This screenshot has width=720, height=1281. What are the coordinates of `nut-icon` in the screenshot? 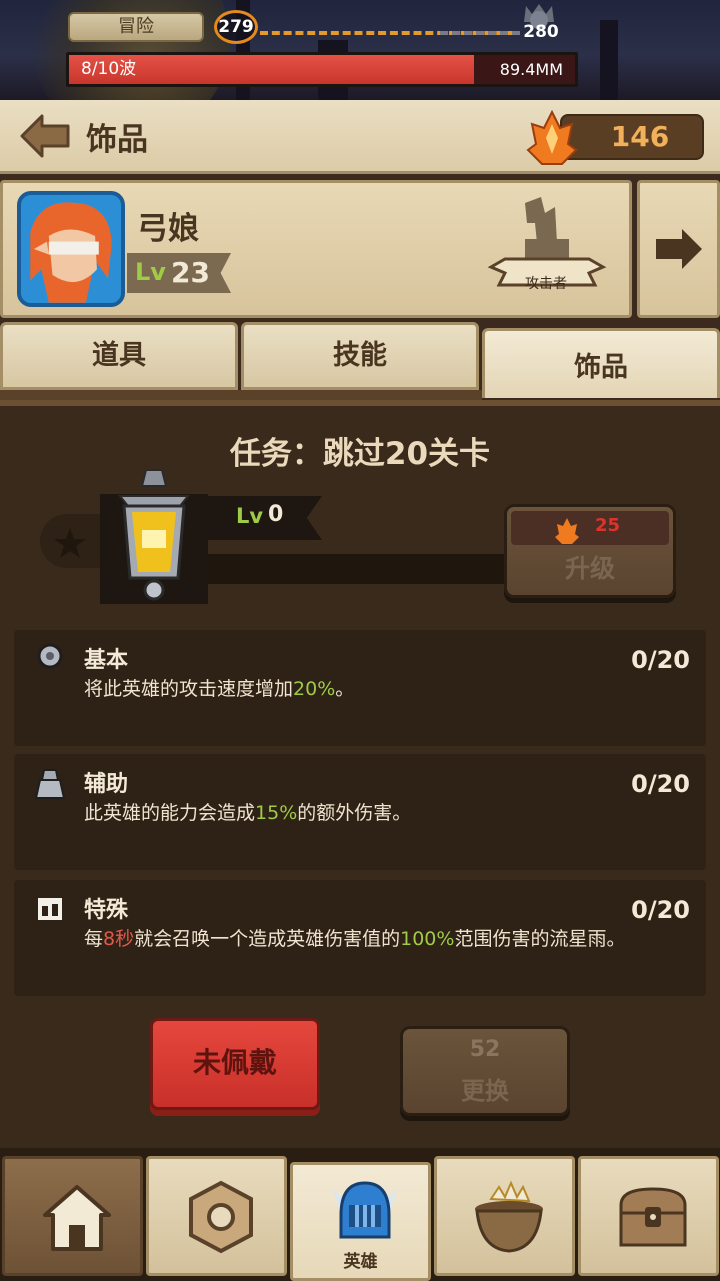 It's located at (221, 1217).